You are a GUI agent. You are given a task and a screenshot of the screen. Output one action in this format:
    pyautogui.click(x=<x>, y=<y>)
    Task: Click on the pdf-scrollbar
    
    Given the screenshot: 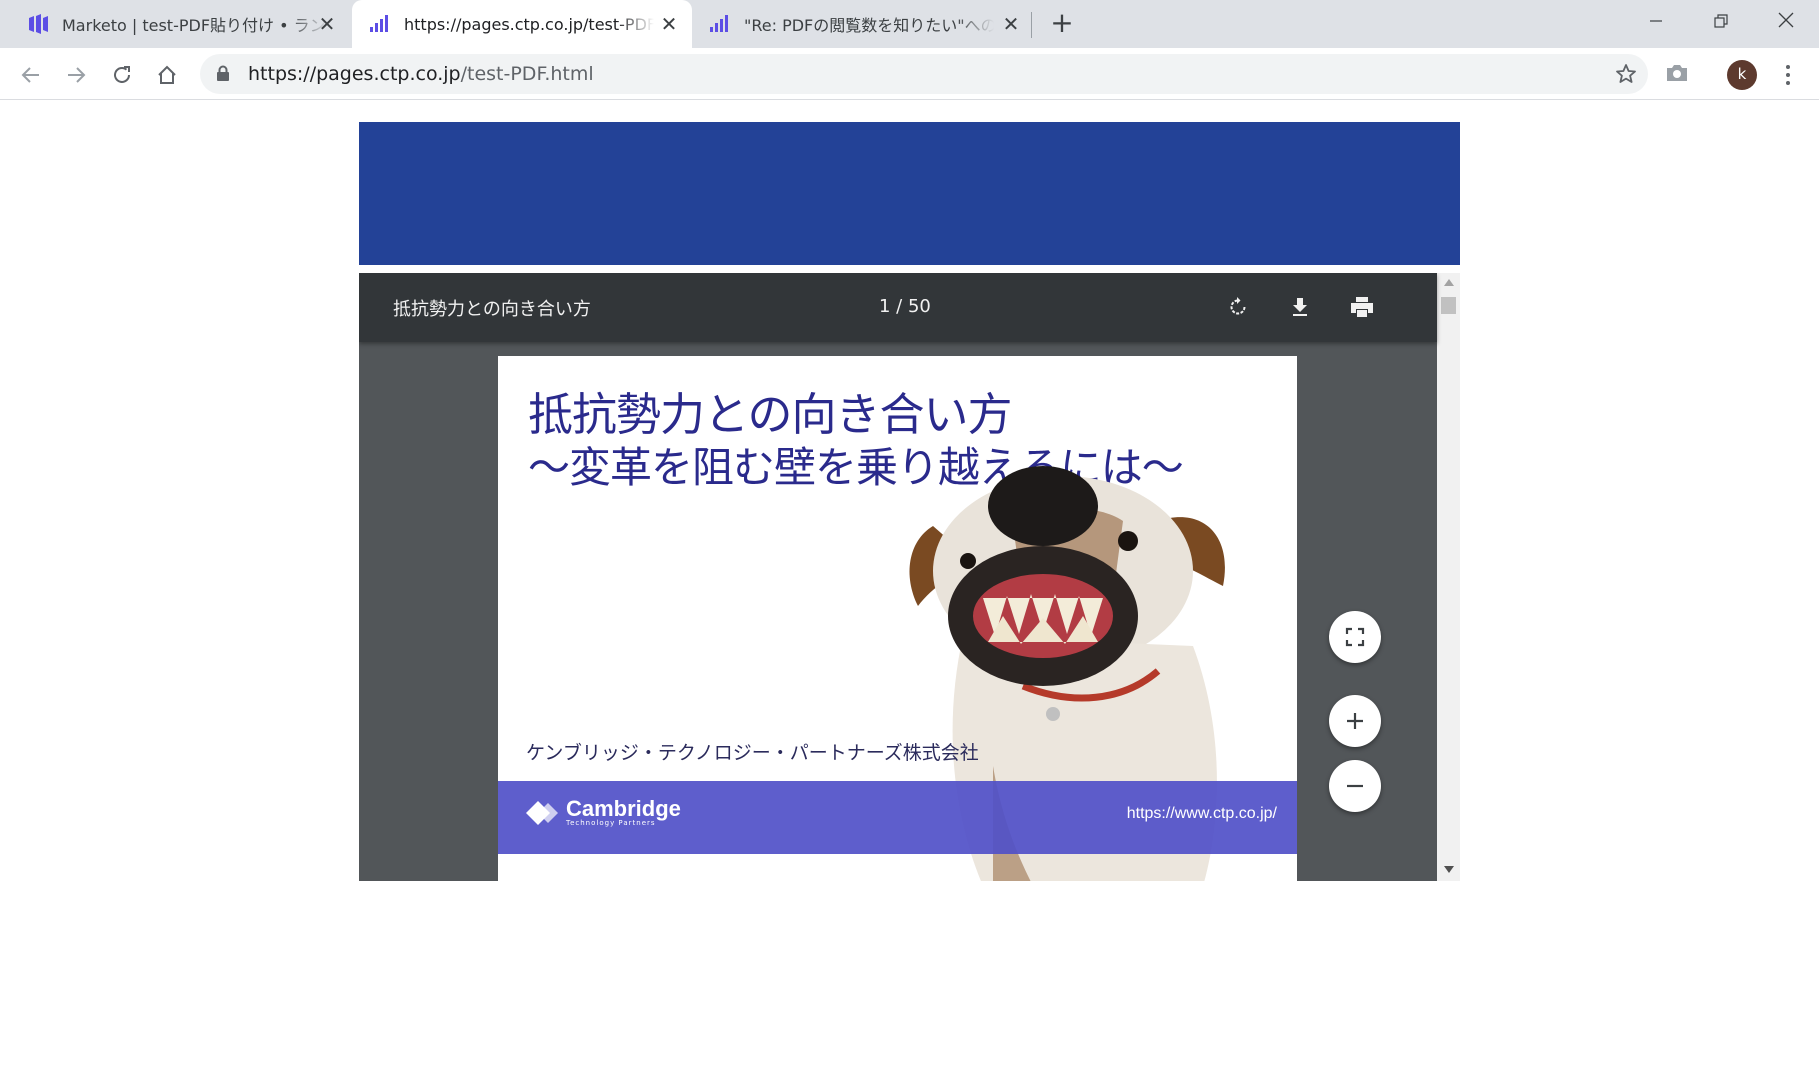 What is the action you would take?
    pyautogui.click(x=1448, y=577)
    